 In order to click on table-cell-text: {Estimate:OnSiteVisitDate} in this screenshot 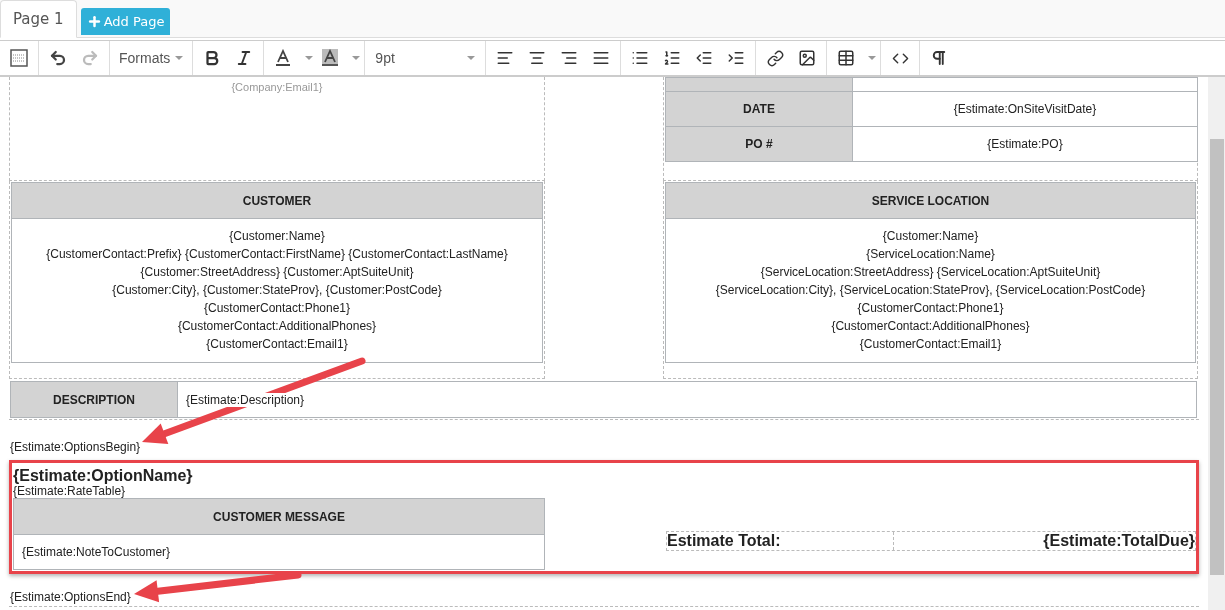, I will do `click(1025, 109)`.